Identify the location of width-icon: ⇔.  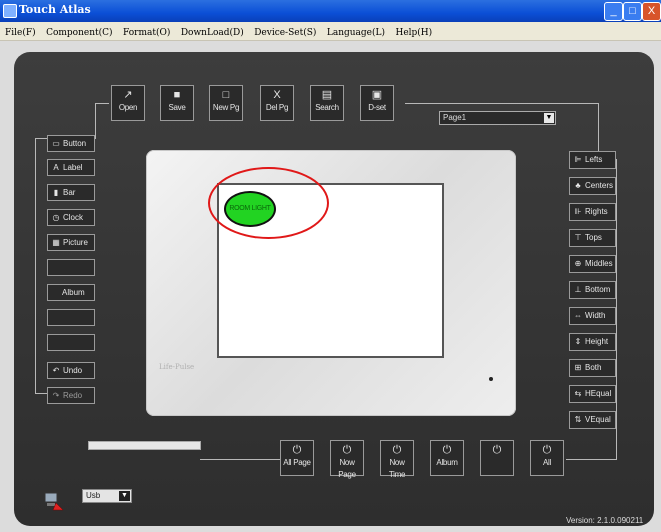
(578, 315).